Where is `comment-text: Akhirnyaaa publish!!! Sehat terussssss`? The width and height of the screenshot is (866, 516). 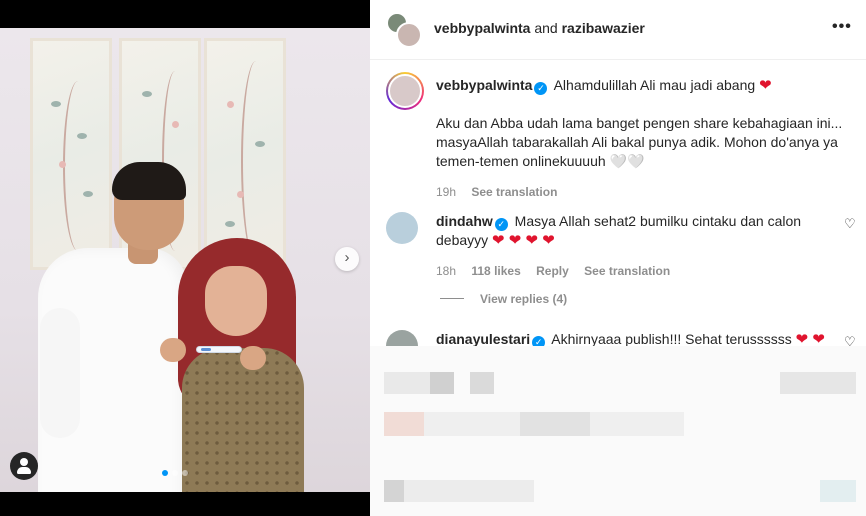
comment-text: Akhirnyaaa publish!!! Sehat terussssss is located at coordinates (671, 339).